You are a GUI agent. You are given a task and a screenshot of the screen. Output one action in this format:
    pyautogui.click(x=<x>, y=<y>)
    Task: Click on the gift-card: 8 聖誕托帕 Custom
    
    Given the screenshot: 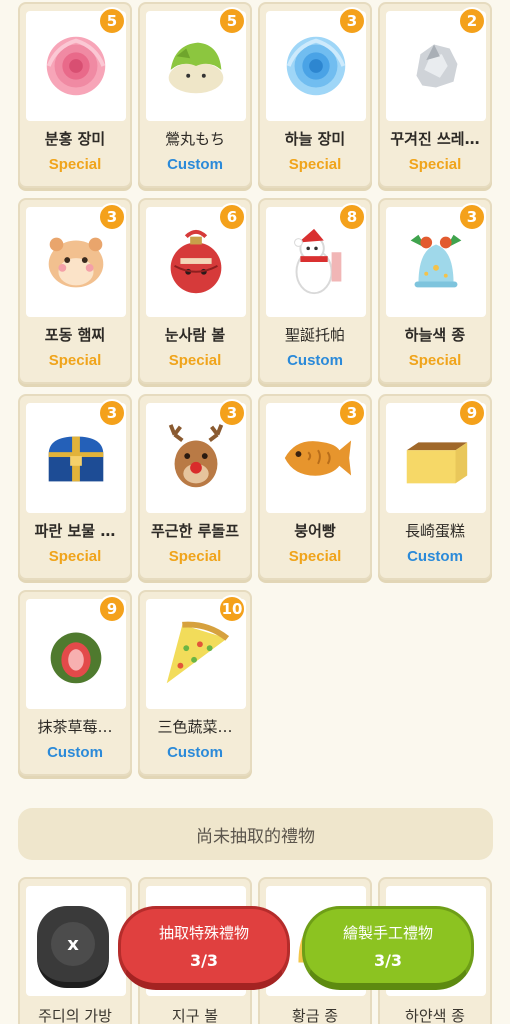 What is the action you would take?
    pyautogui.click(x=315, y=291)
    